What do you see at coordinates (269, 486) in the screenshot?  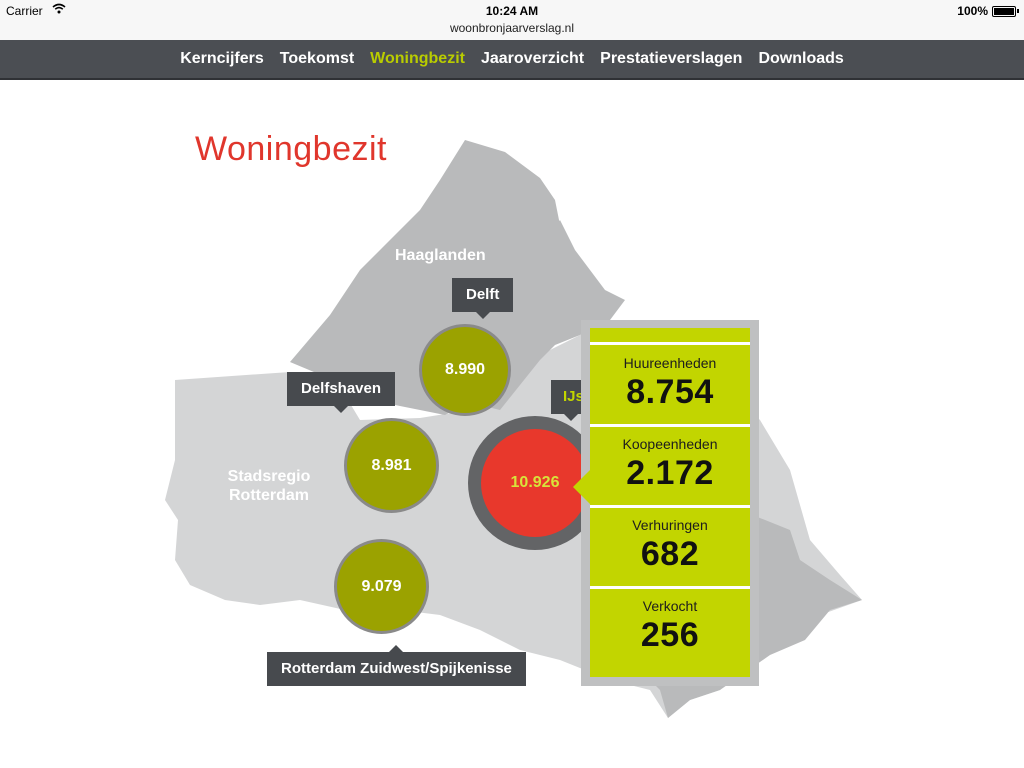 I see `region-label-stadsregio: Stadsregio Rotterdam` at bounding box center [269, 486].